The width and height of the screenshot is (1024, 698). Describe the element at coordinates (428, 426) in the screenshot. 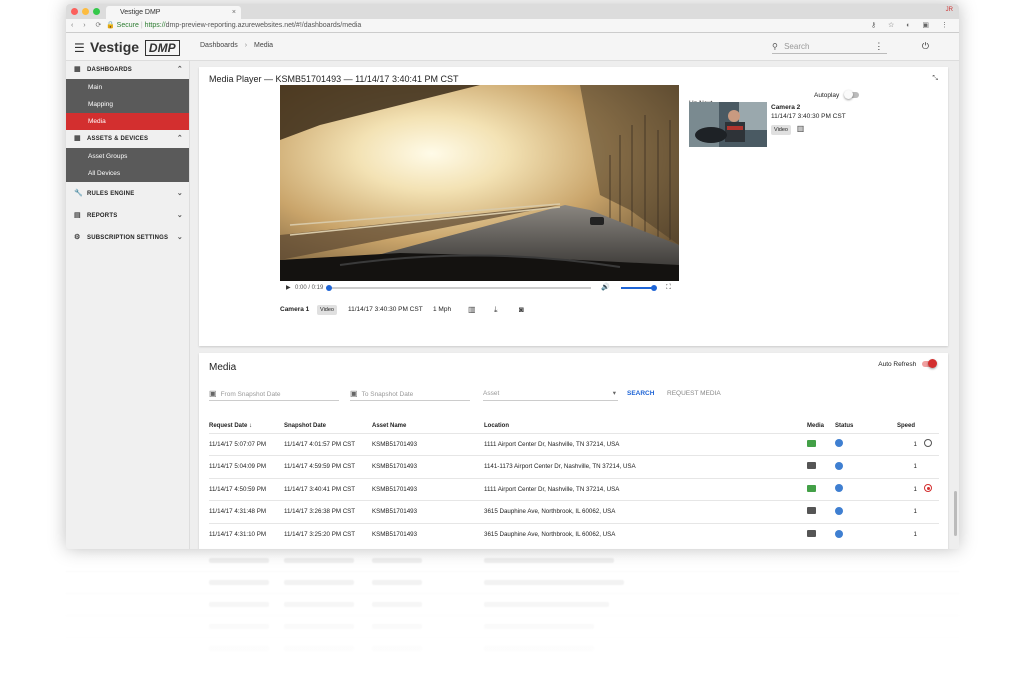

I see `col-asset-name: Asset Name` at that location.